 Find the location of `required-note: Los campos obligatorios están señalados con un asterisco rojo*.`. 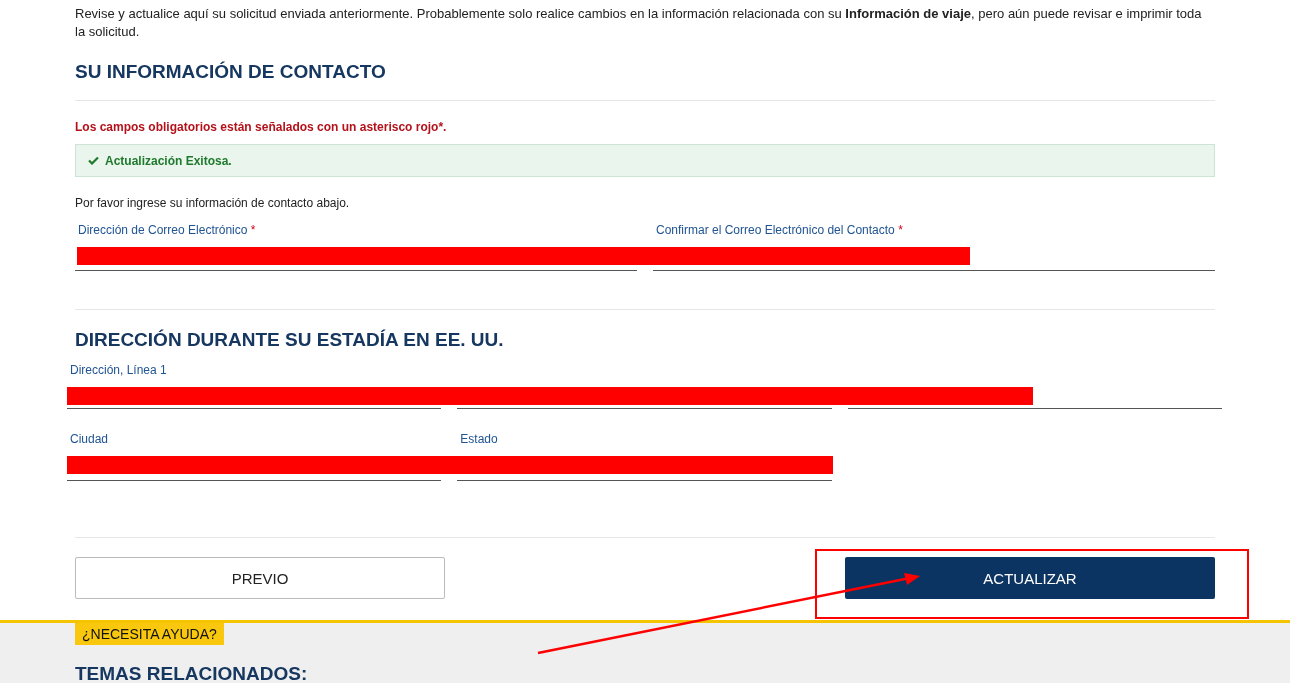

required-note: Los campos obligatorios están señalados con un asterisco rojo*. is located at coordinates (261, 127).